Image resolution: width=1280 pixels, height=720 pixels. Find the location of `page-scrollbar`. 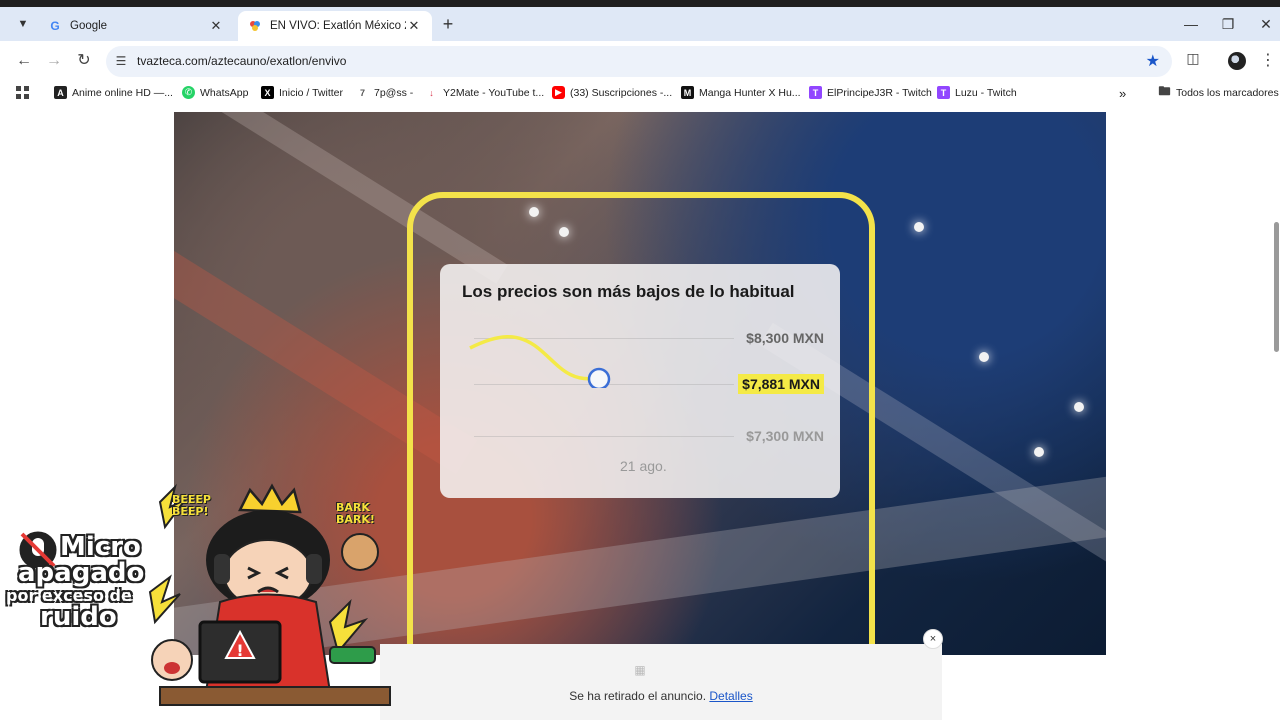

page-scrollbar is located at coordinates (1276, 413).